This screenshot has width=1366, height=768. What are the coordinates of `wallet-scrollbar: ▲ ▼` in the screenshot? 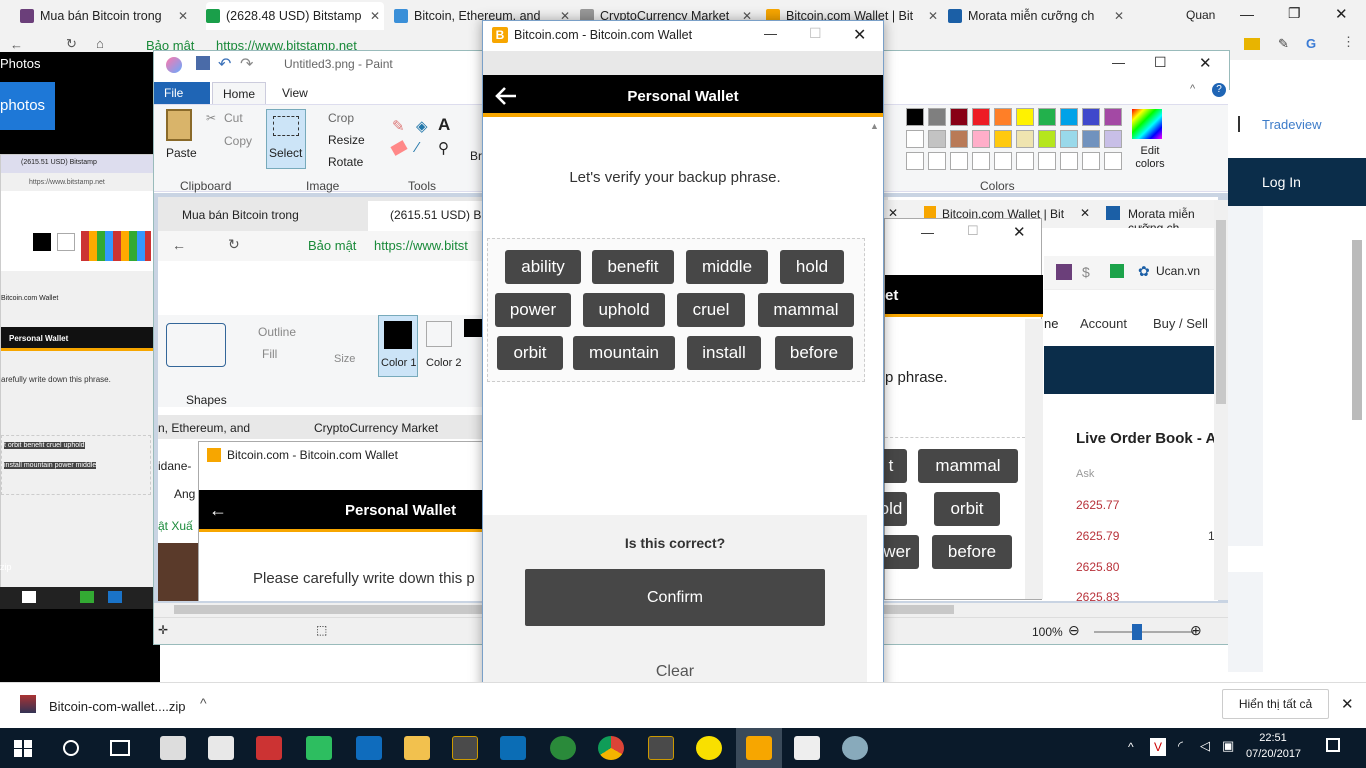 It's located at (875, 424).